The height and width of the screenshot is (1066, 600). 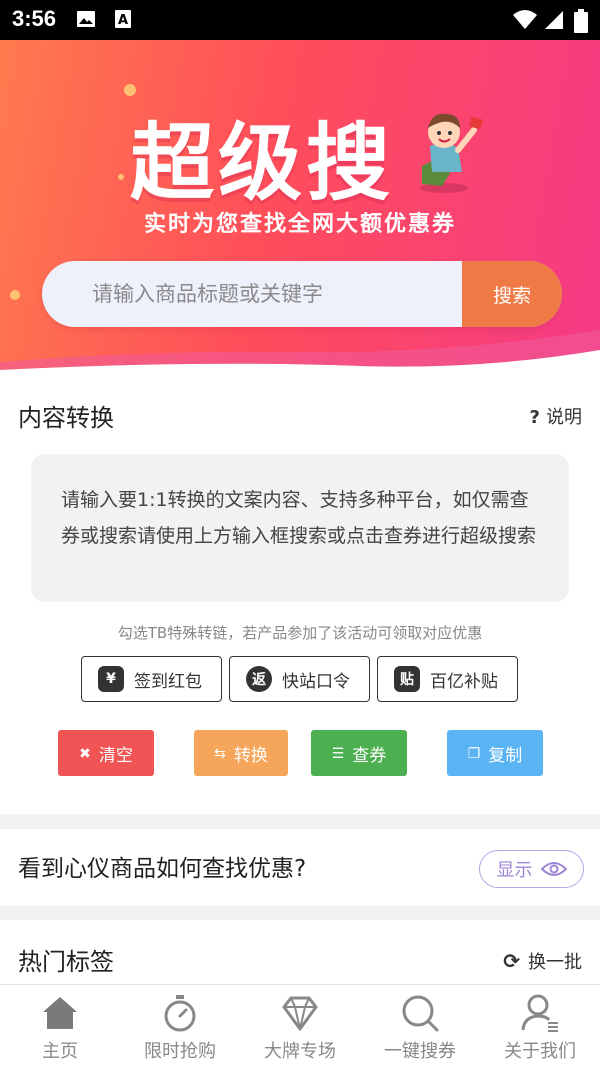 What do you see at coordinates (420, 1013) in the screenshot?
I see `search-icon` at bounding box center [420, 1013].